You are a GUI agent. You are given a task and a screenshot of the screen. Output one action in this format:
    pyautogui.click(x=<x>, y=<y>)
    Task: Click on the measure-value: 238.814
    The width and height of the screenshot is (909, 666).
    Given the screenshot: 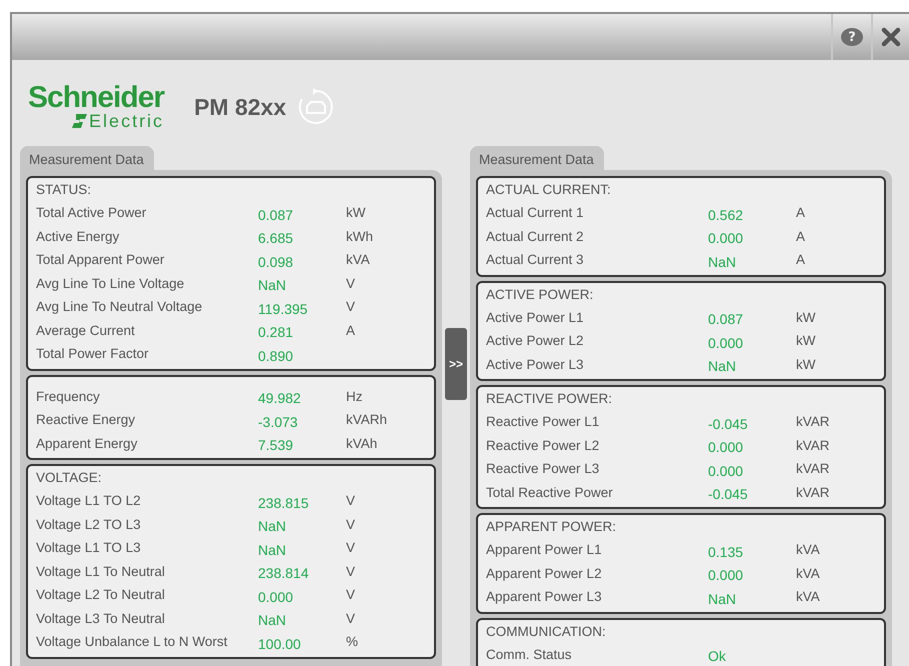 What is the action you would take?
    pyautogui.click(x=284, y=573)
    